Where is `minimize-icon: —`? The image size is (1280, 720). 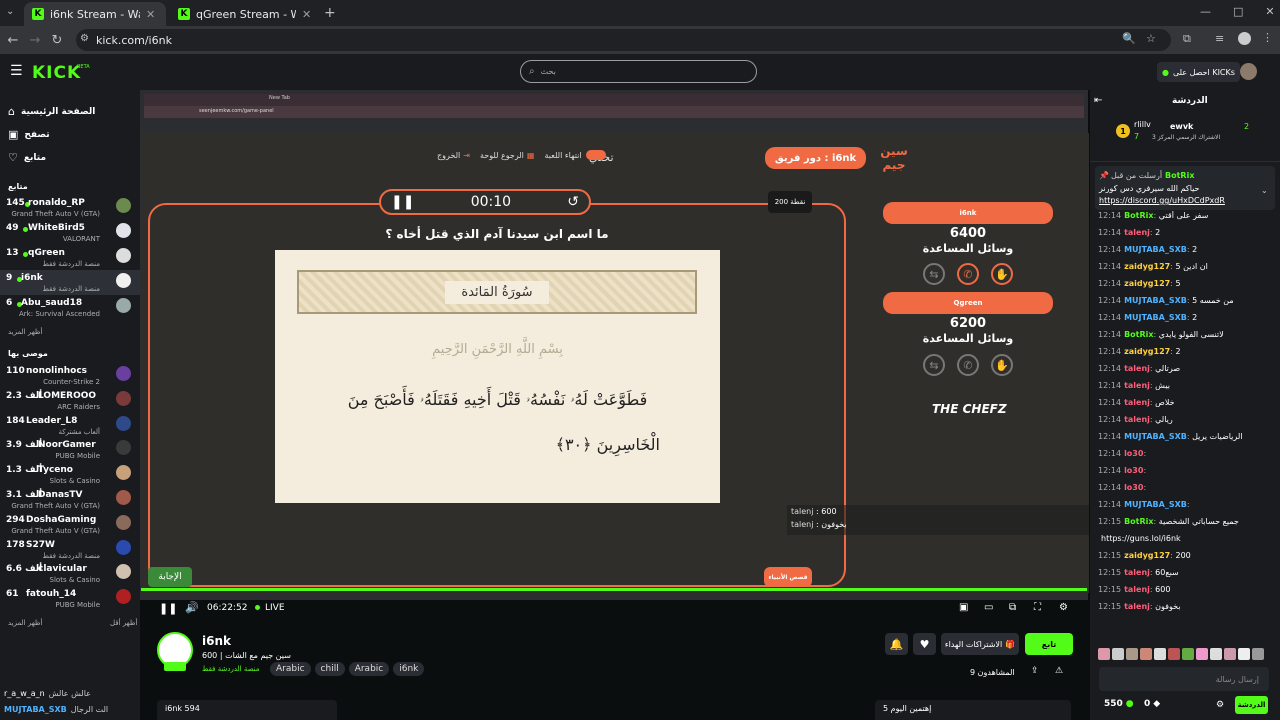
minimize-icon: — is located at coordinates (1205, 11).